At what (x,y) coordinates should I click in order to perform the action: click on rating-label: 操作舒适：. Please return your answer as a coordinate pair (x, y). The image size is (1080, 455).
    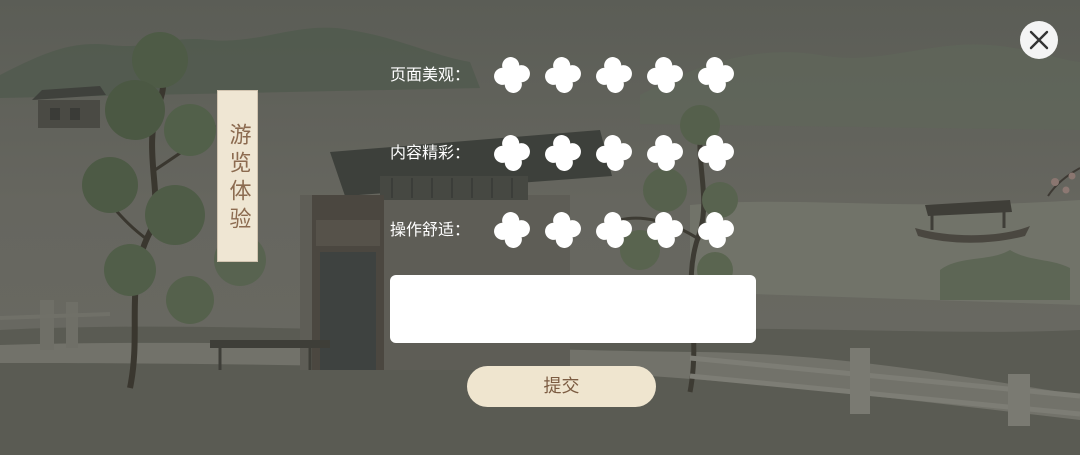
    Looking at the image, I should click on (430, 229).